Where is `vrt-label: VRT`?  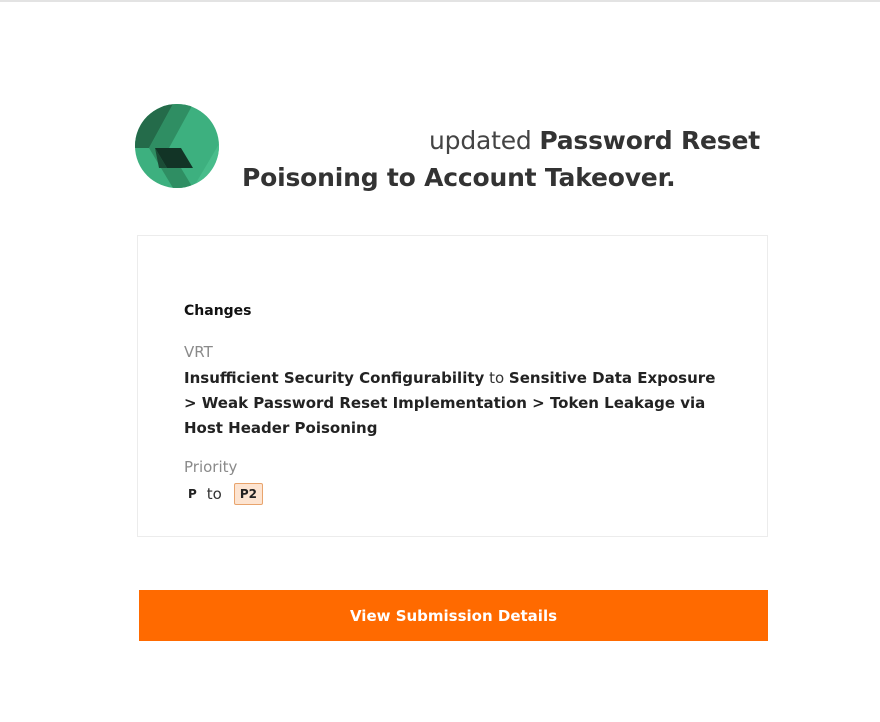 vrt-label: VRT is located at coordinates (198, 352).